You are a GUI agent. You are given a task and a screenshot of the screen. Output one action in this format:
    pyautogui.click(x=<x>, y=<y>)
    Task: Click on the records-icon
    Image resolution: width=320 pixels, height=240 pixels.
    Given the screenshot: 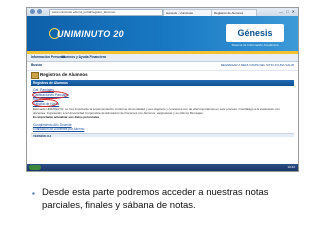 What is the action you would take?
    pyautogui.click(x=35, y=75)
    